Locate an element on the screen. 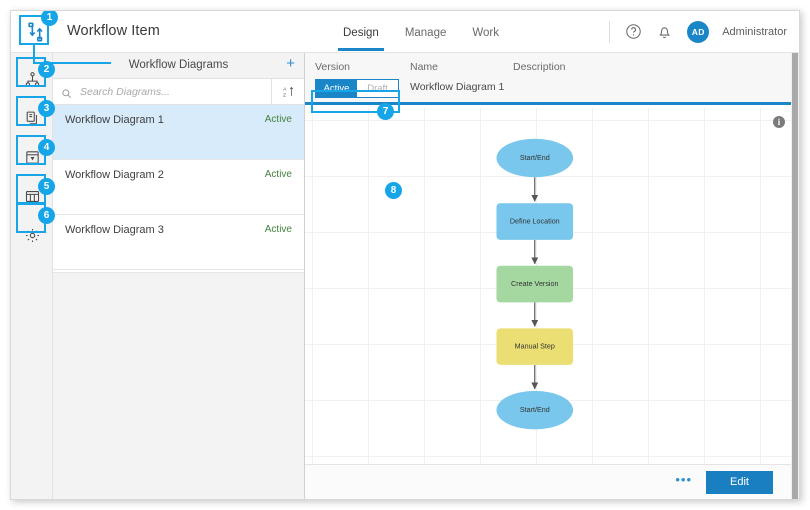 Image resolution: width=810 pixels, height=510 pixels. svg-text: Z is located at coordinates (284, 95).